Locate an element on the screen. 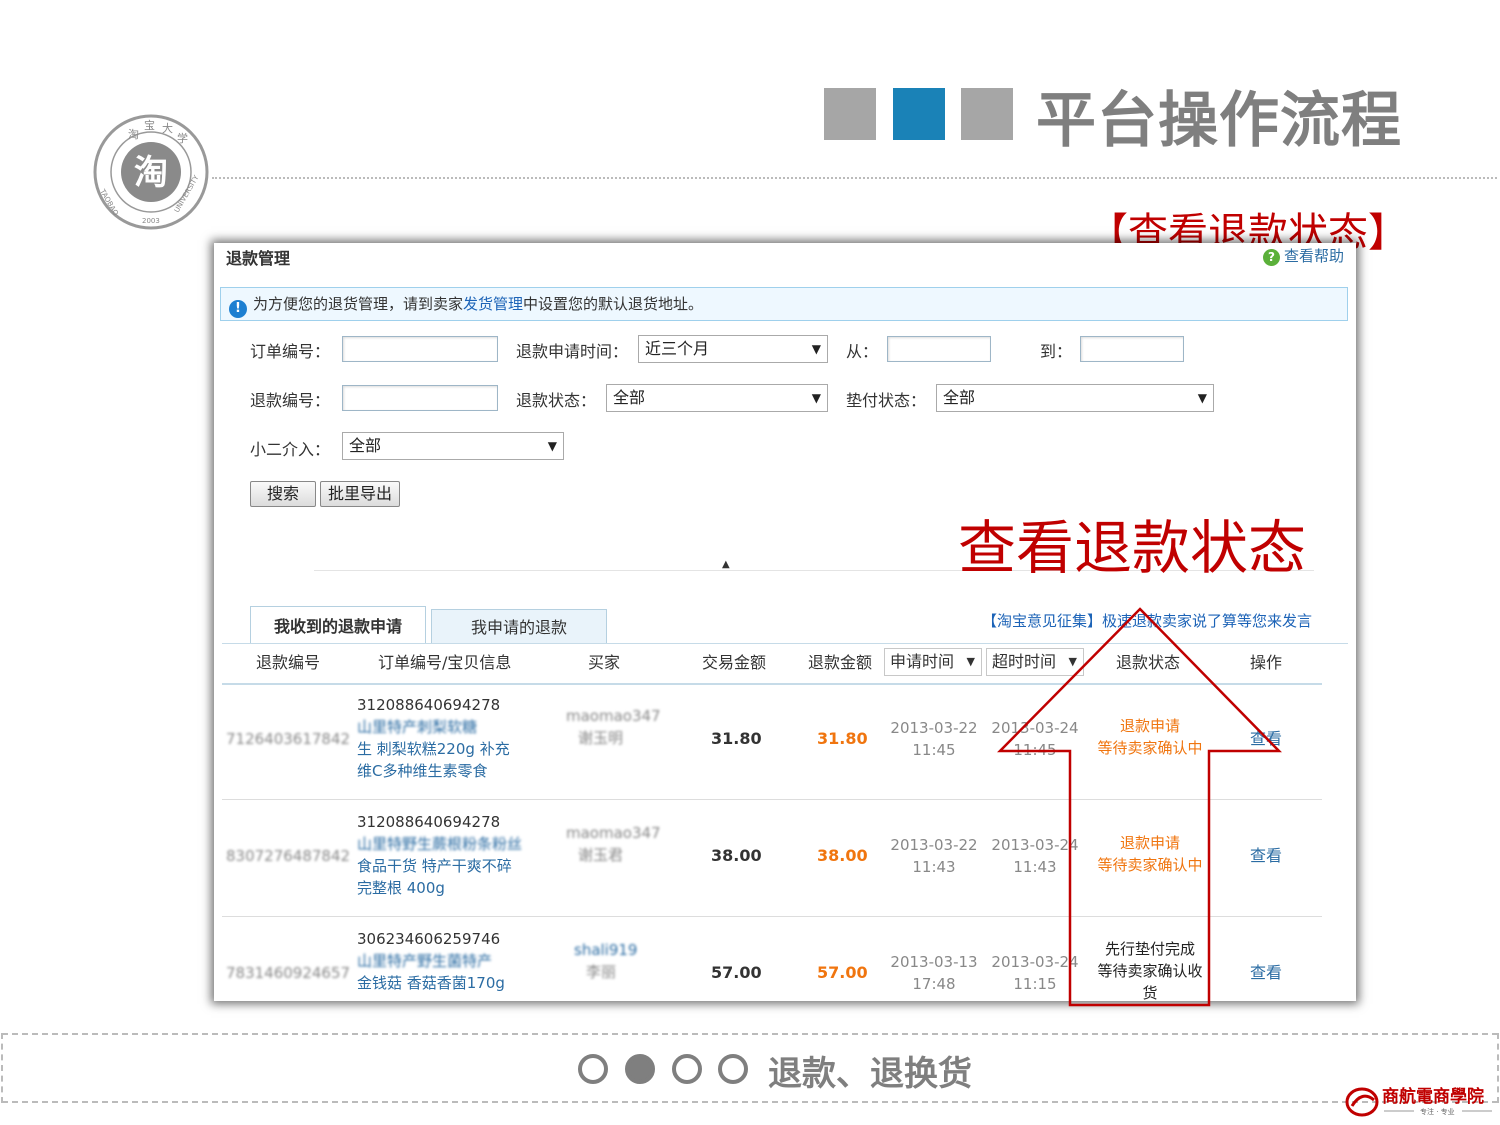 The height and width of the screenshot is (1125, 1500). buyer-id: shali919 is located at coordinates (606, 950).